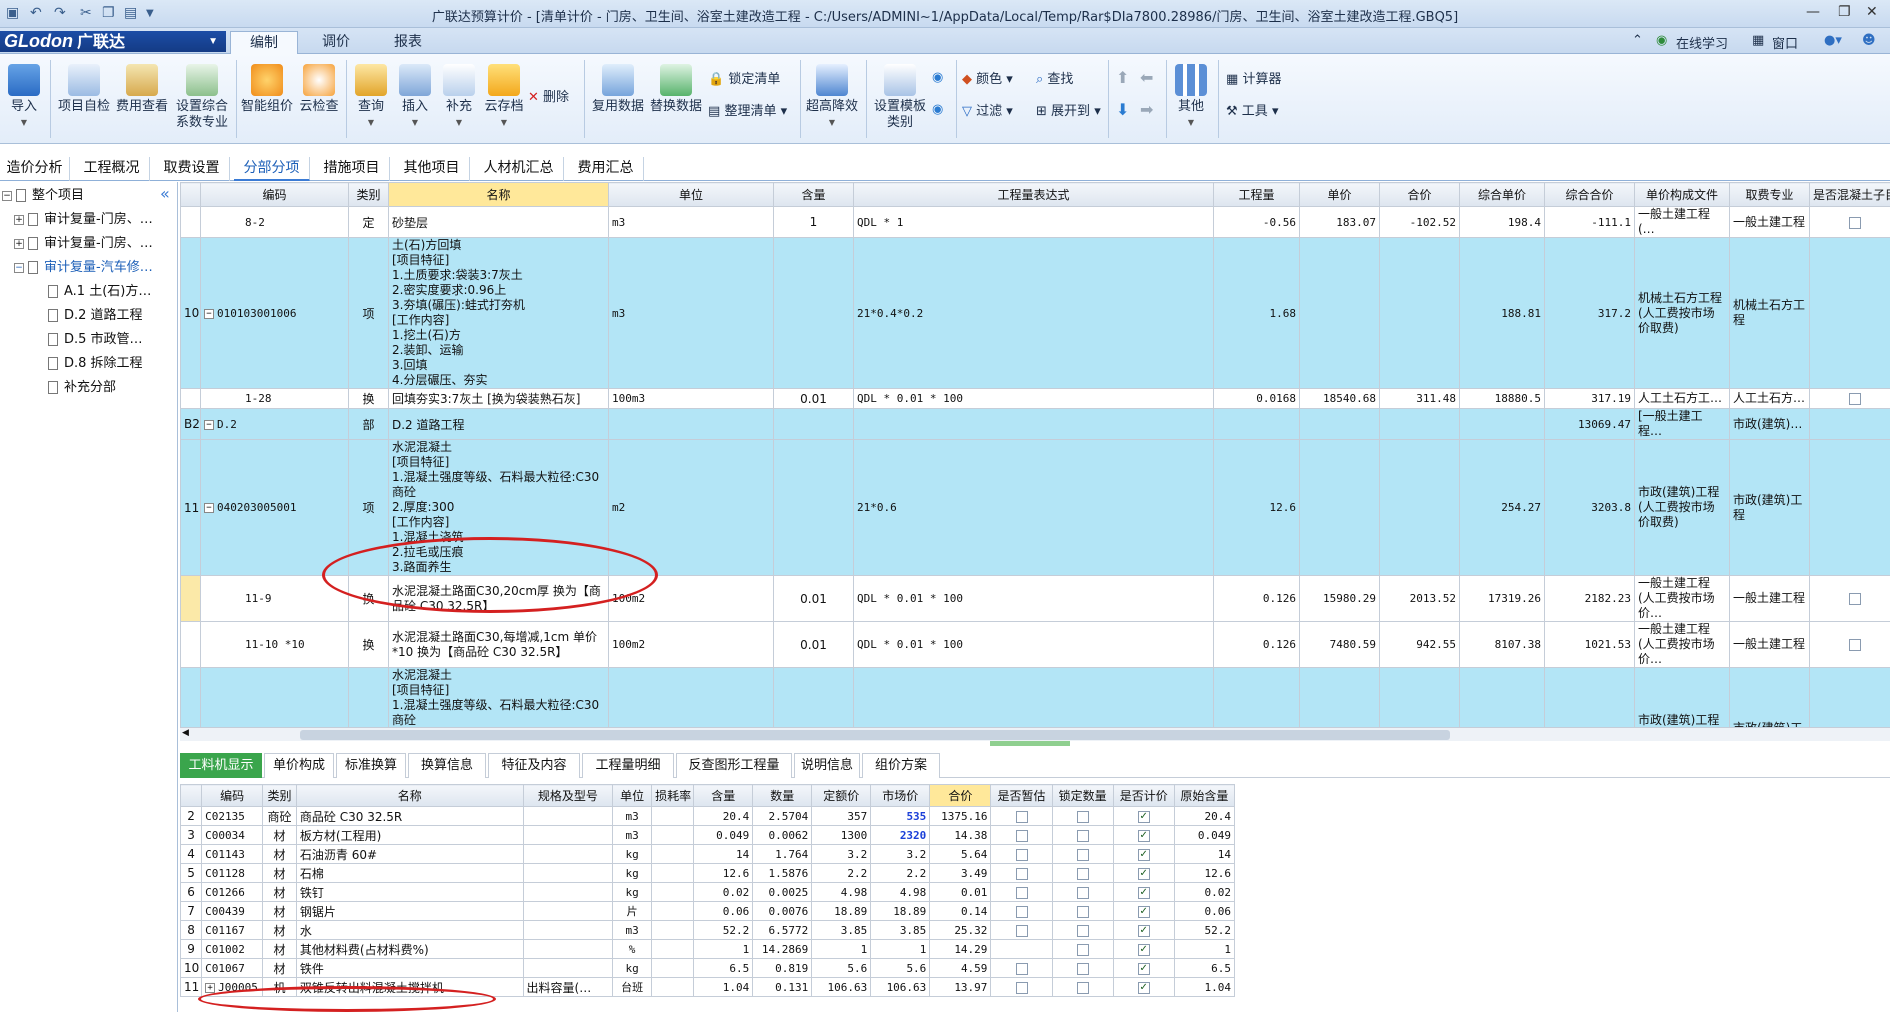 The height and width of the screenshot is (1012, 1890). What do you see at coordinates (415, 97) in the screenshot?
I see `insert-button: 插入 ▼` at bounding box center [415, 97].